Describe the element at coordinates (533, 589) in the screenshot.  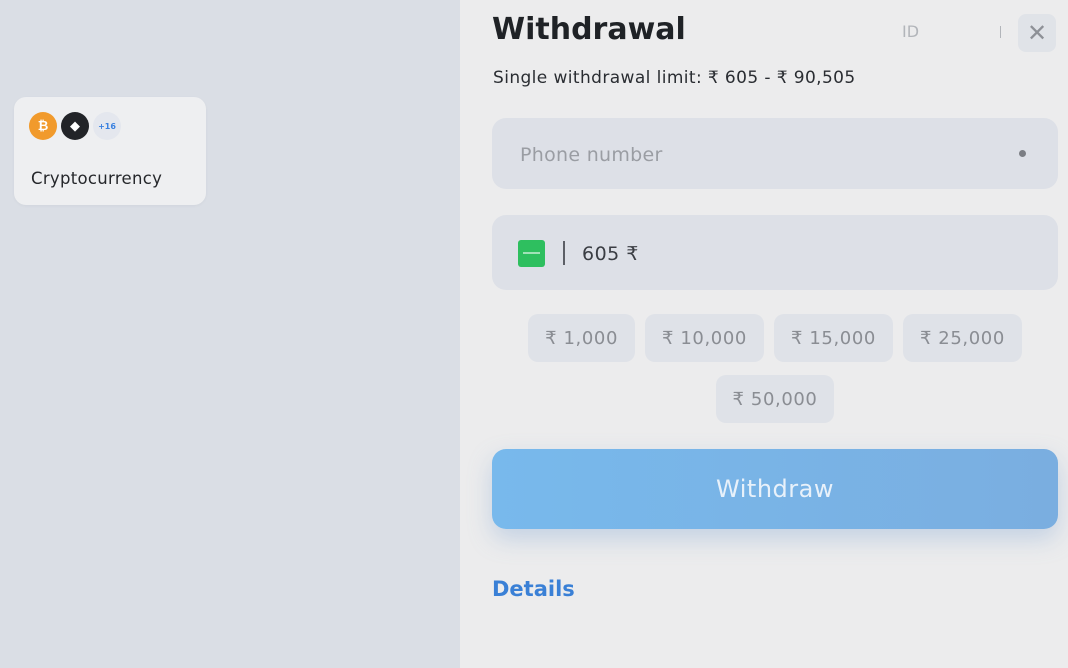
I see `details-link: Details` at that location.